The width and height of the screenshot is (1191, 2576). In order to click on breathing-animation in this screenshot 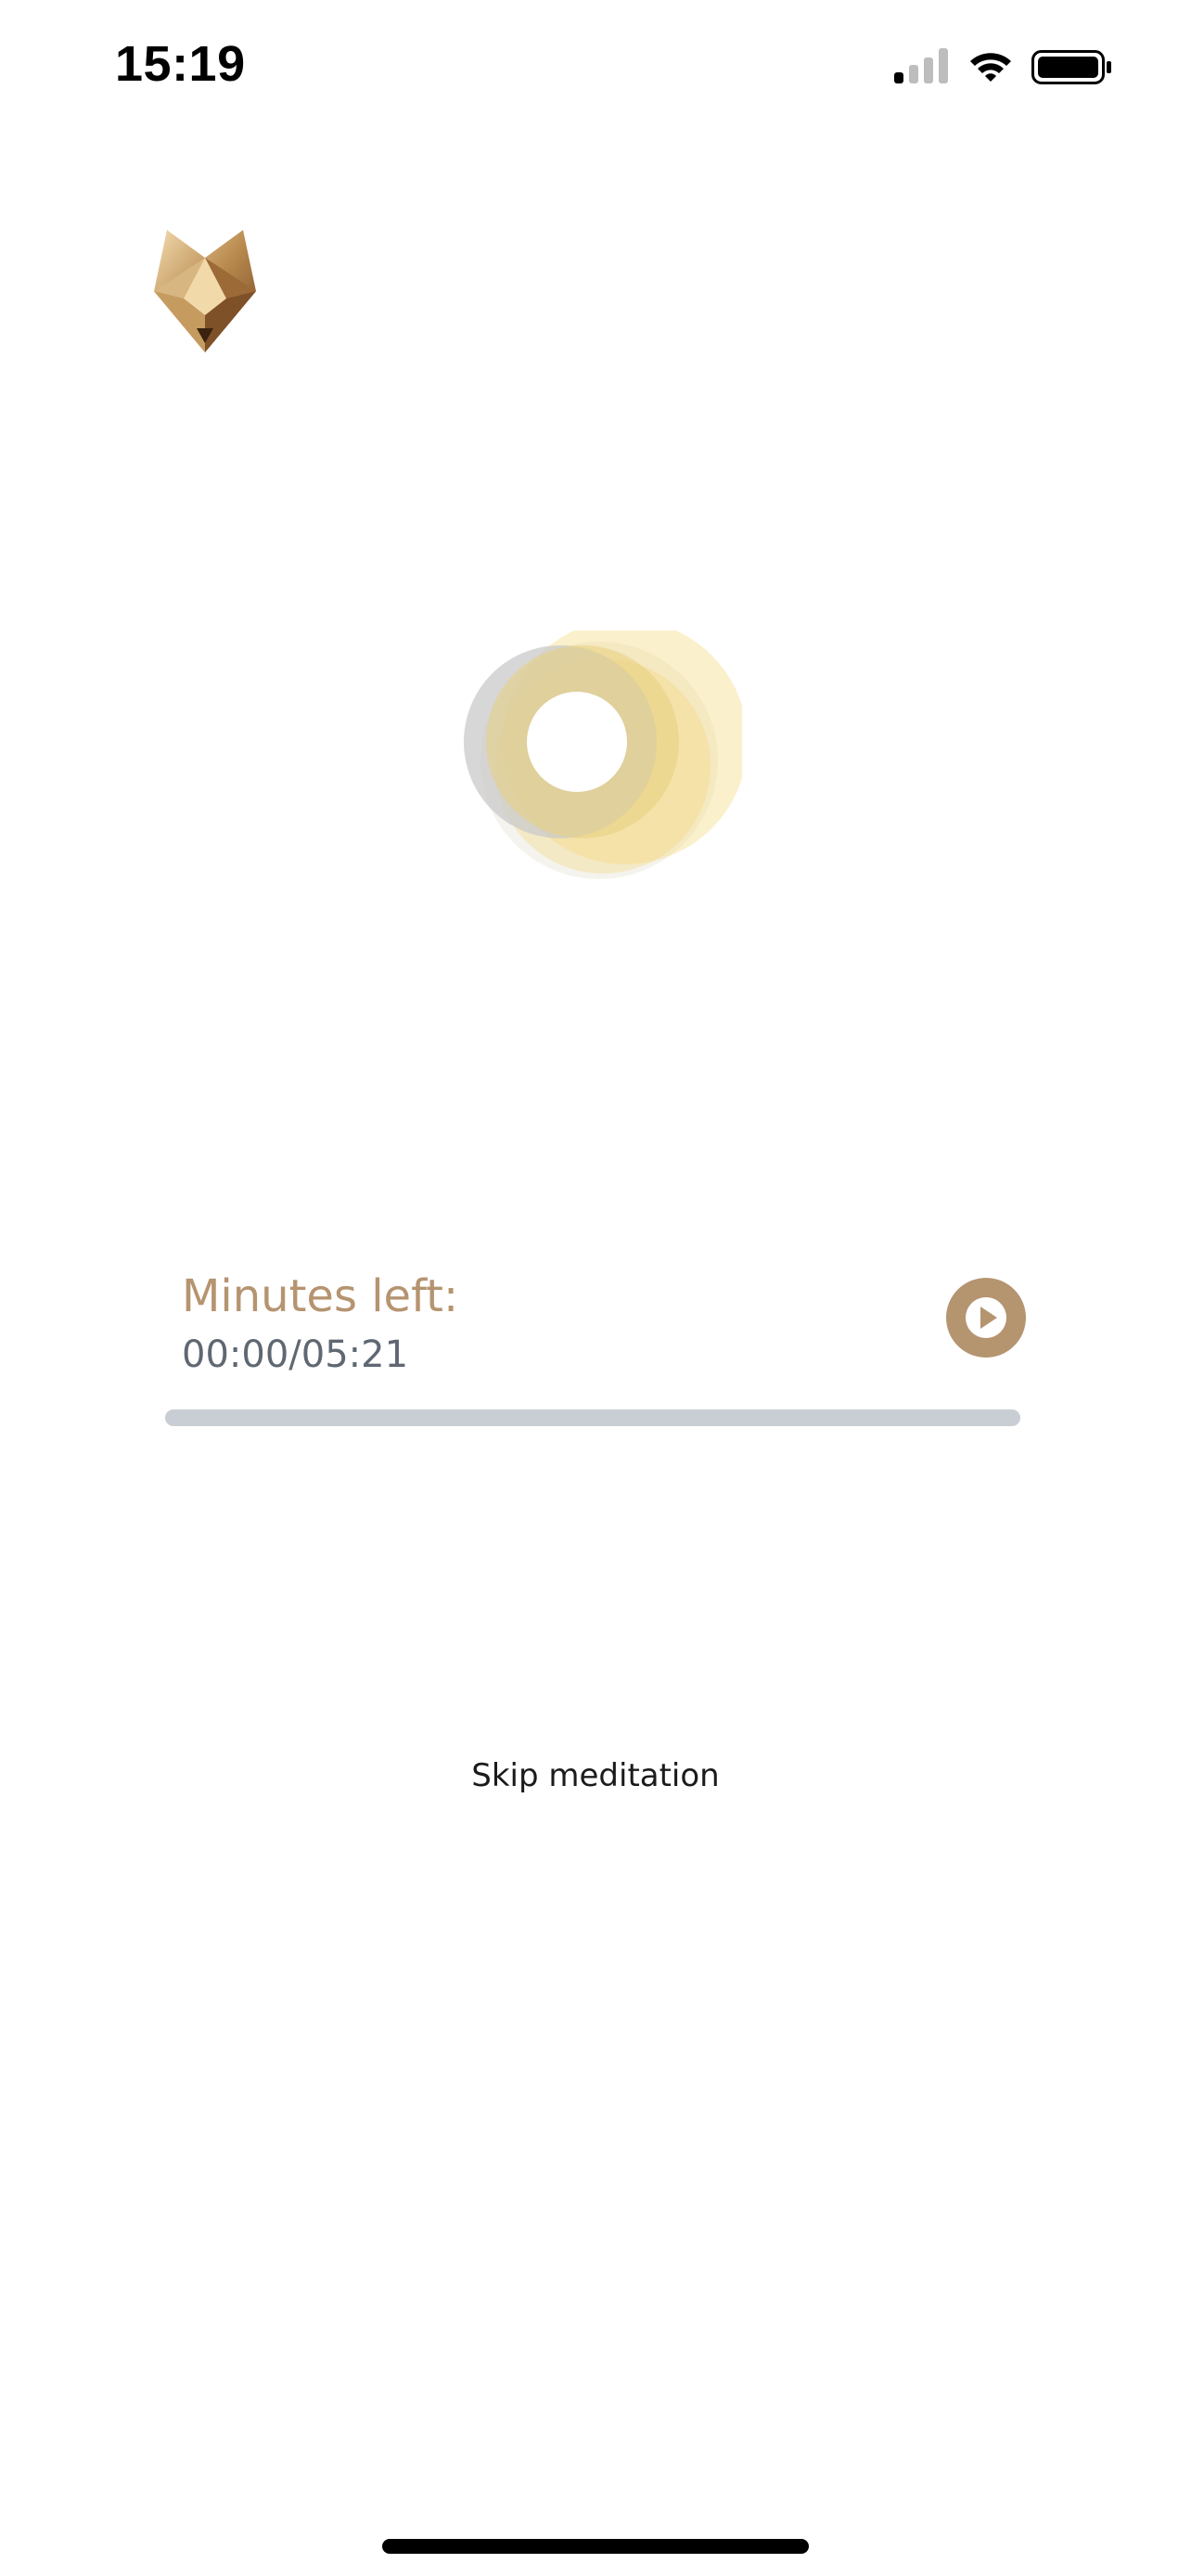, I will do `click(606, 750)`.